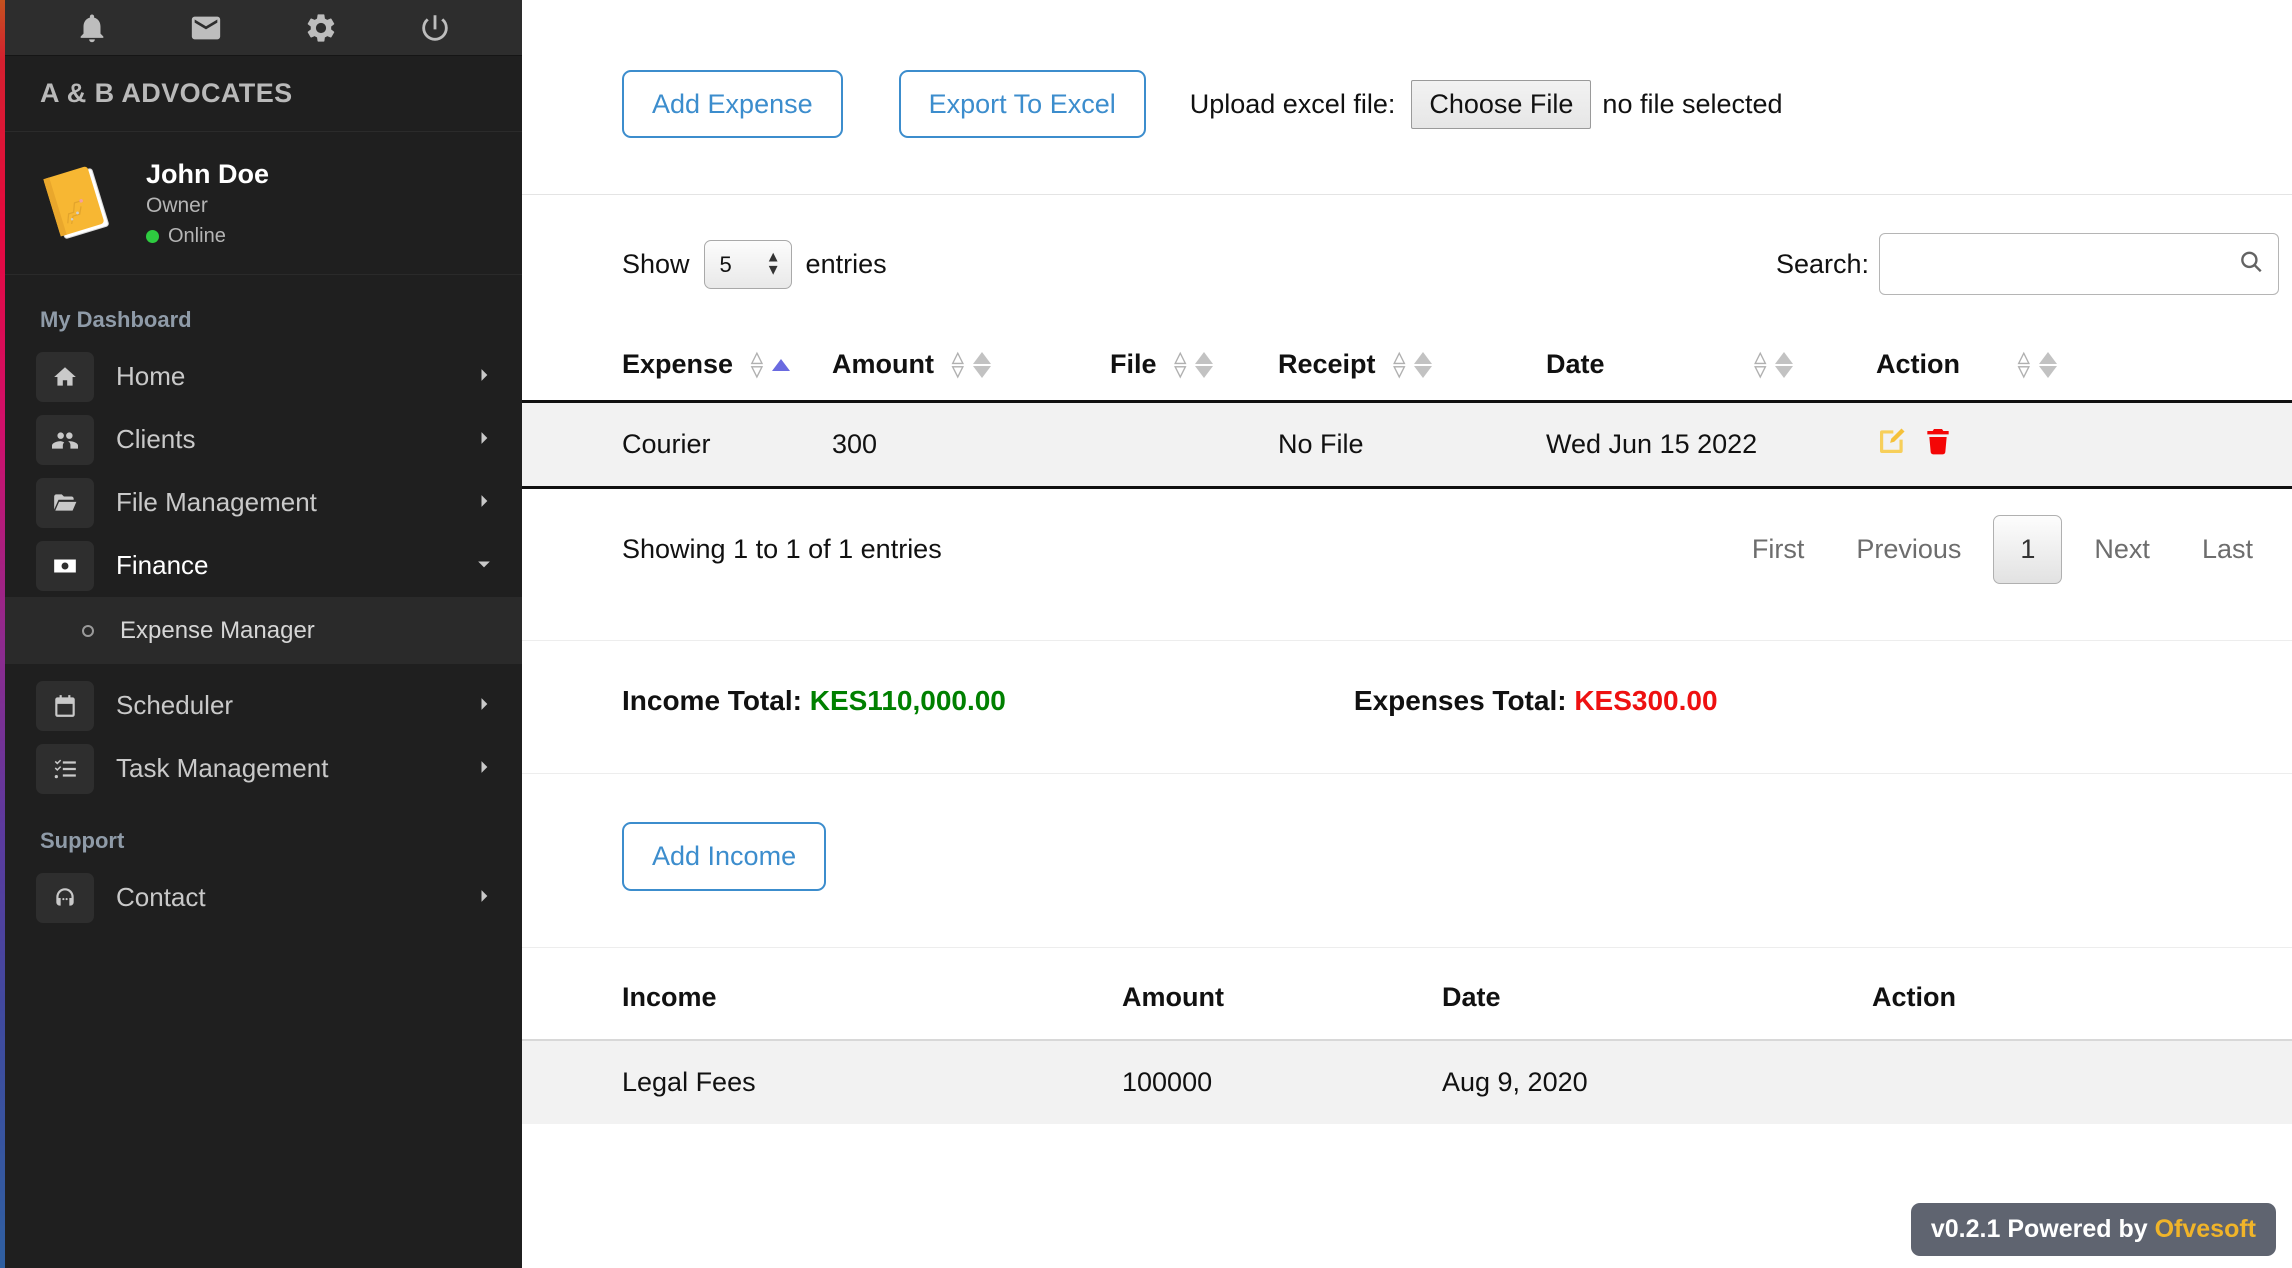 The height and width of the screenshot is (1268, 2292). Describe the element at coordinates (1657, 998) in the screenshot. I see `column-header-date: Date` at that location.